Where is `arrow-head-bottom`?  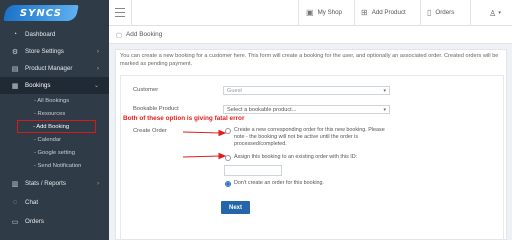 arrow-head-bottom is located at coordinates (222, 156).